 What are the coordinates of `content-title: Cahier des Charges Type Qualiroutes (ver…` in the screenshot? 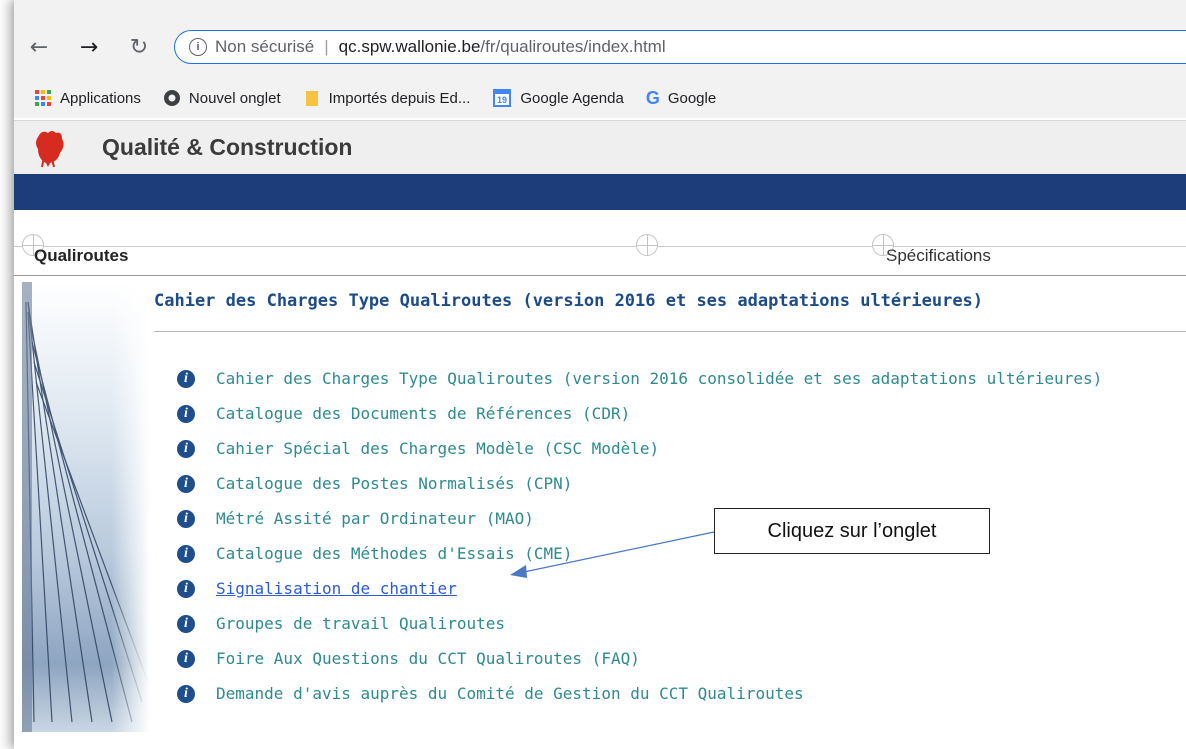 It's located at (569, 301).